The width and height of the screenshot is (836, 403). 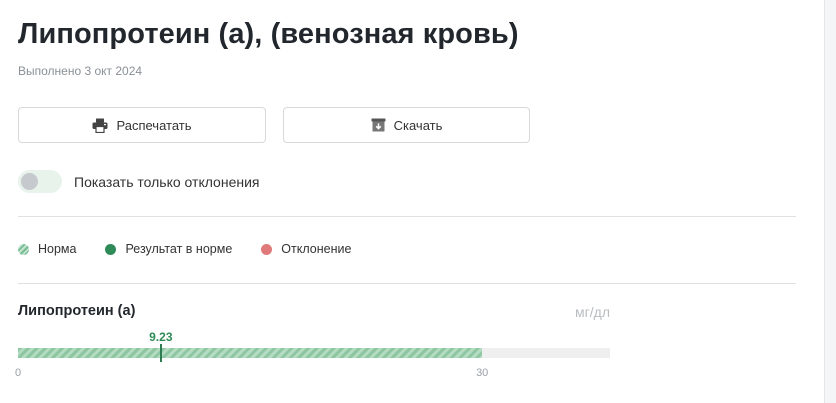 I want to click on printer-icon, so click(x=100, y=125).